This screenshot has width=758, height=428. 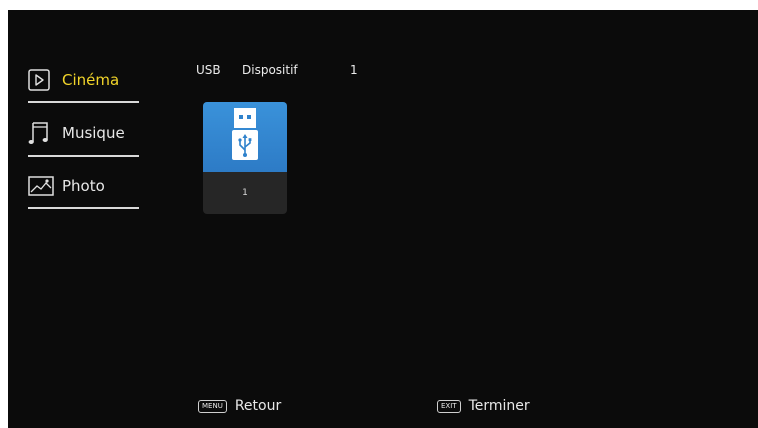 I want to click on menu-item-label: Cinéma, so click(x=91, y=80).